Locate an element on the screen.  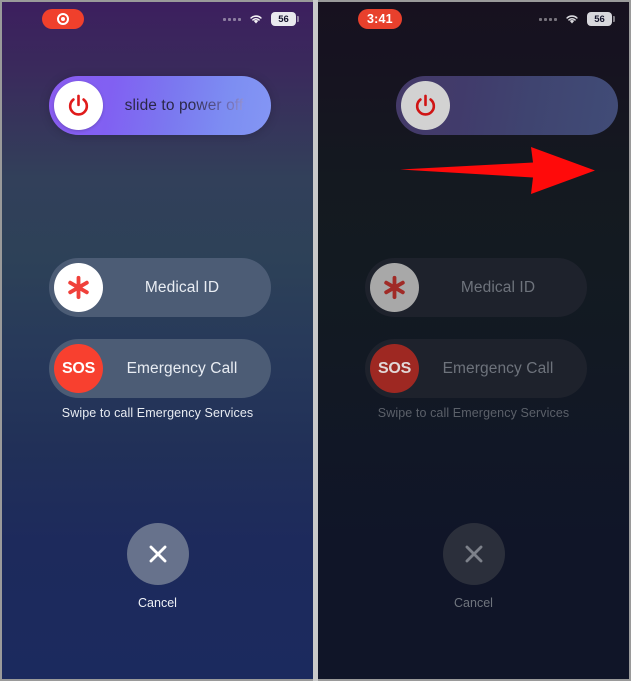
cancel-button-before is located at coordinates (157, 554).